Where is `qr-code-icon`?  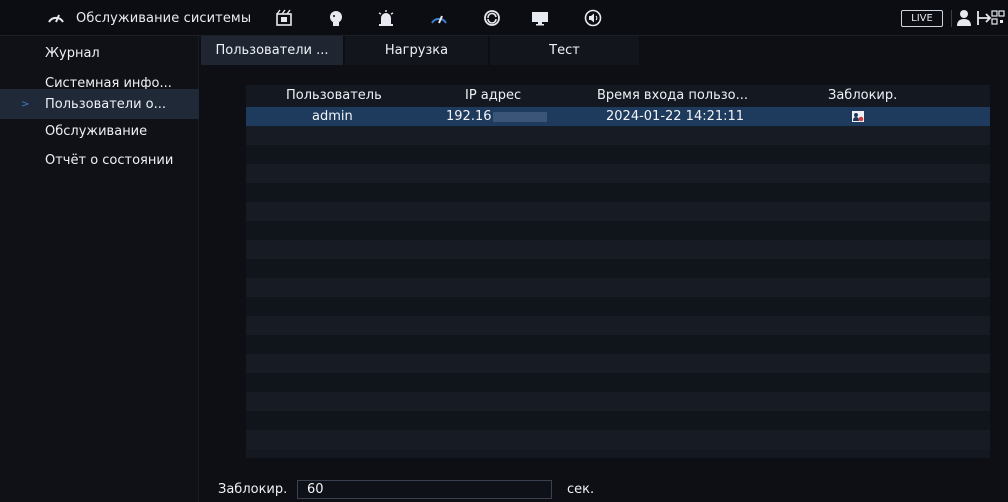
qr-code-icon is located at coordinates (998, 18).